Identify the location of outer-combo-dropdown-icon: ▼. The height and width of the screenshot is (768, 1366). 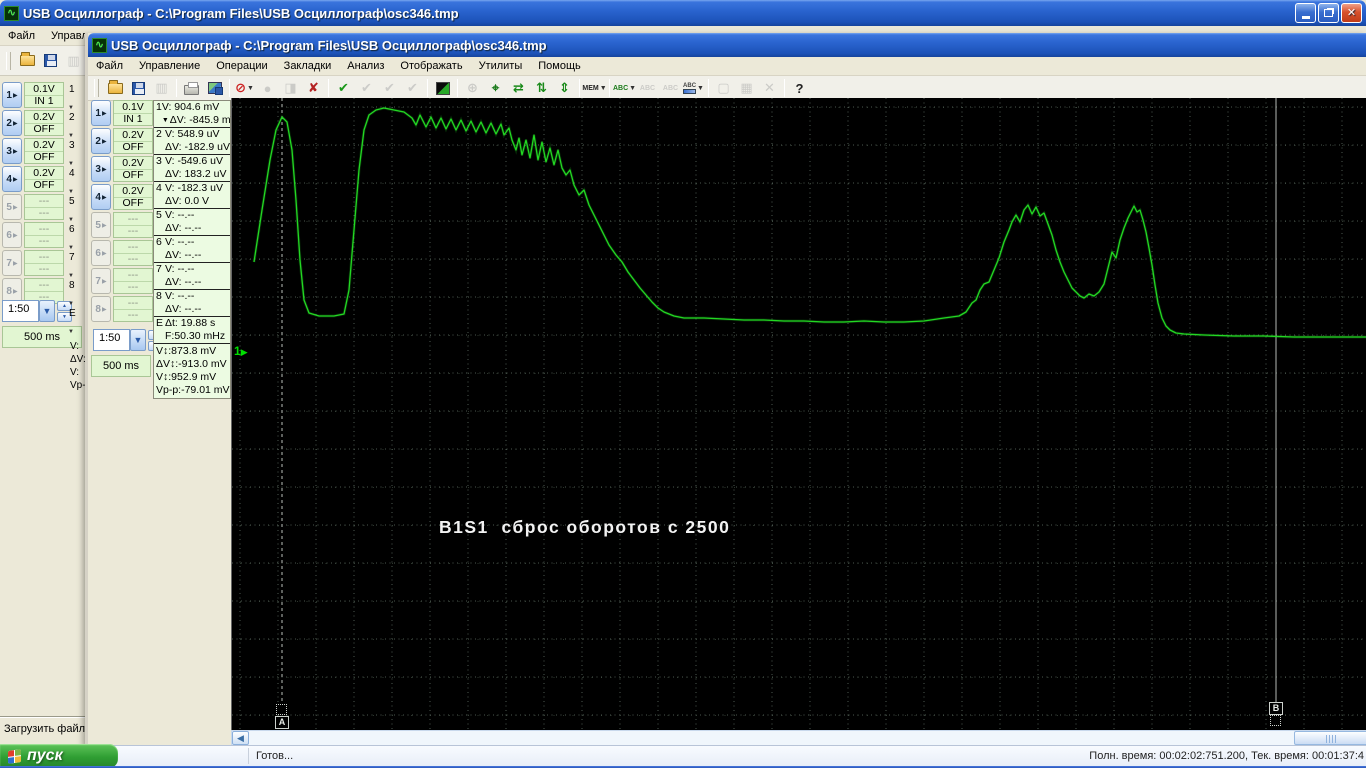
(47, 311).